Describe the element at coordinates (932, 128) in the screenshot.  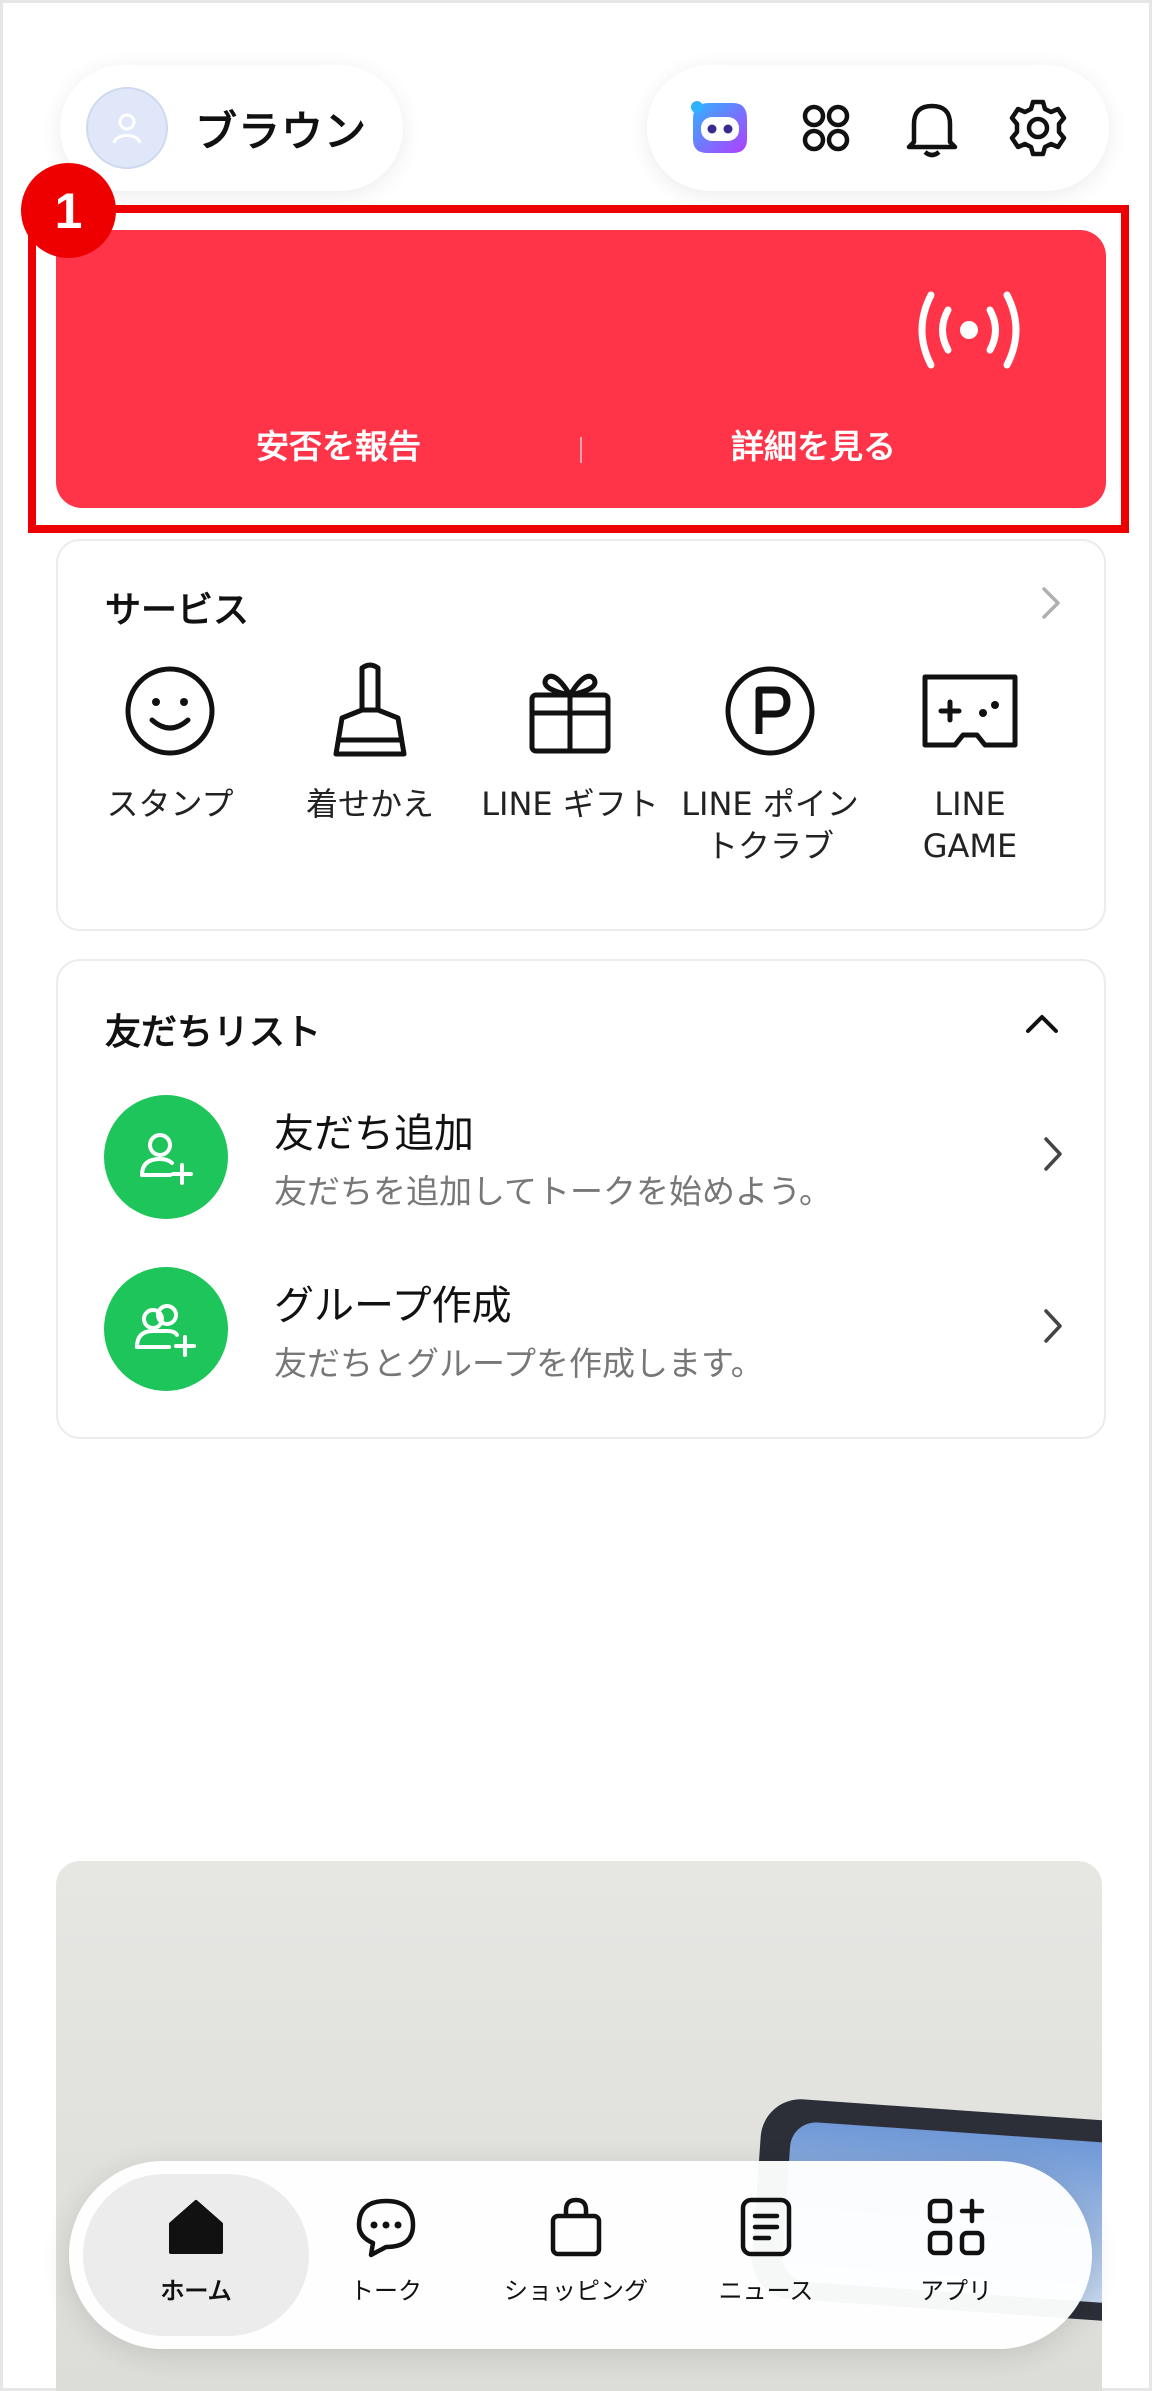
I see `bell-icon` at that location.